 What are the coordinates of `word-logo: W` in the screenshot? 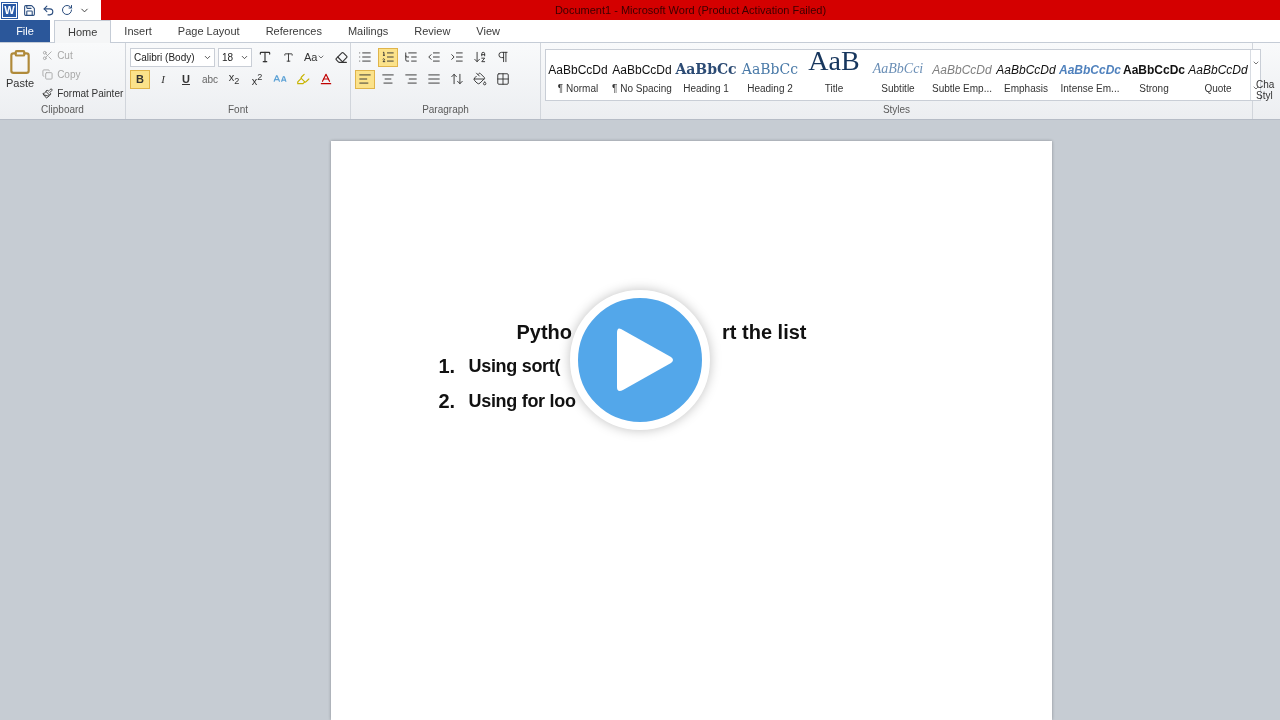 It's located at (9, 10).